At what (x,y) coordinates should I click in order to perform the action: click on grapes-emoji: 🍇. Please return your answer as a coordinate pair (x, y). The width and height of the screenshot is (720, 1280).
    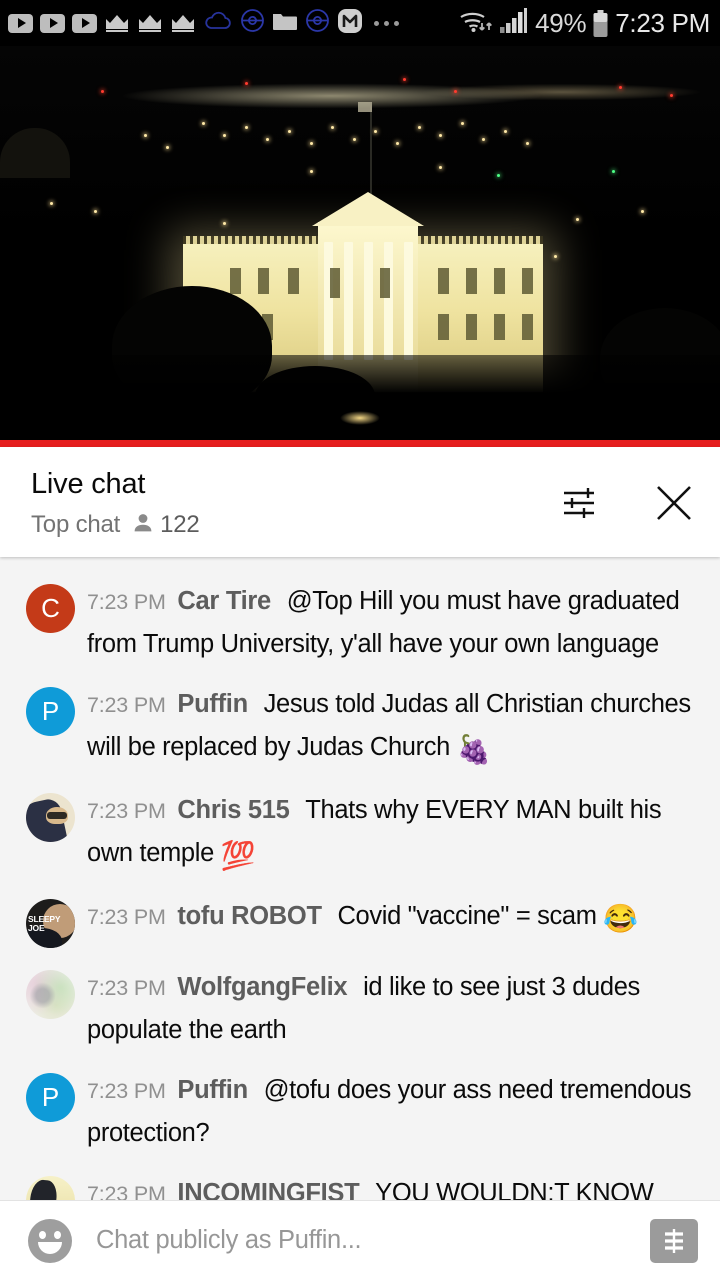
    Looking at the image, I should click on (474, 749).